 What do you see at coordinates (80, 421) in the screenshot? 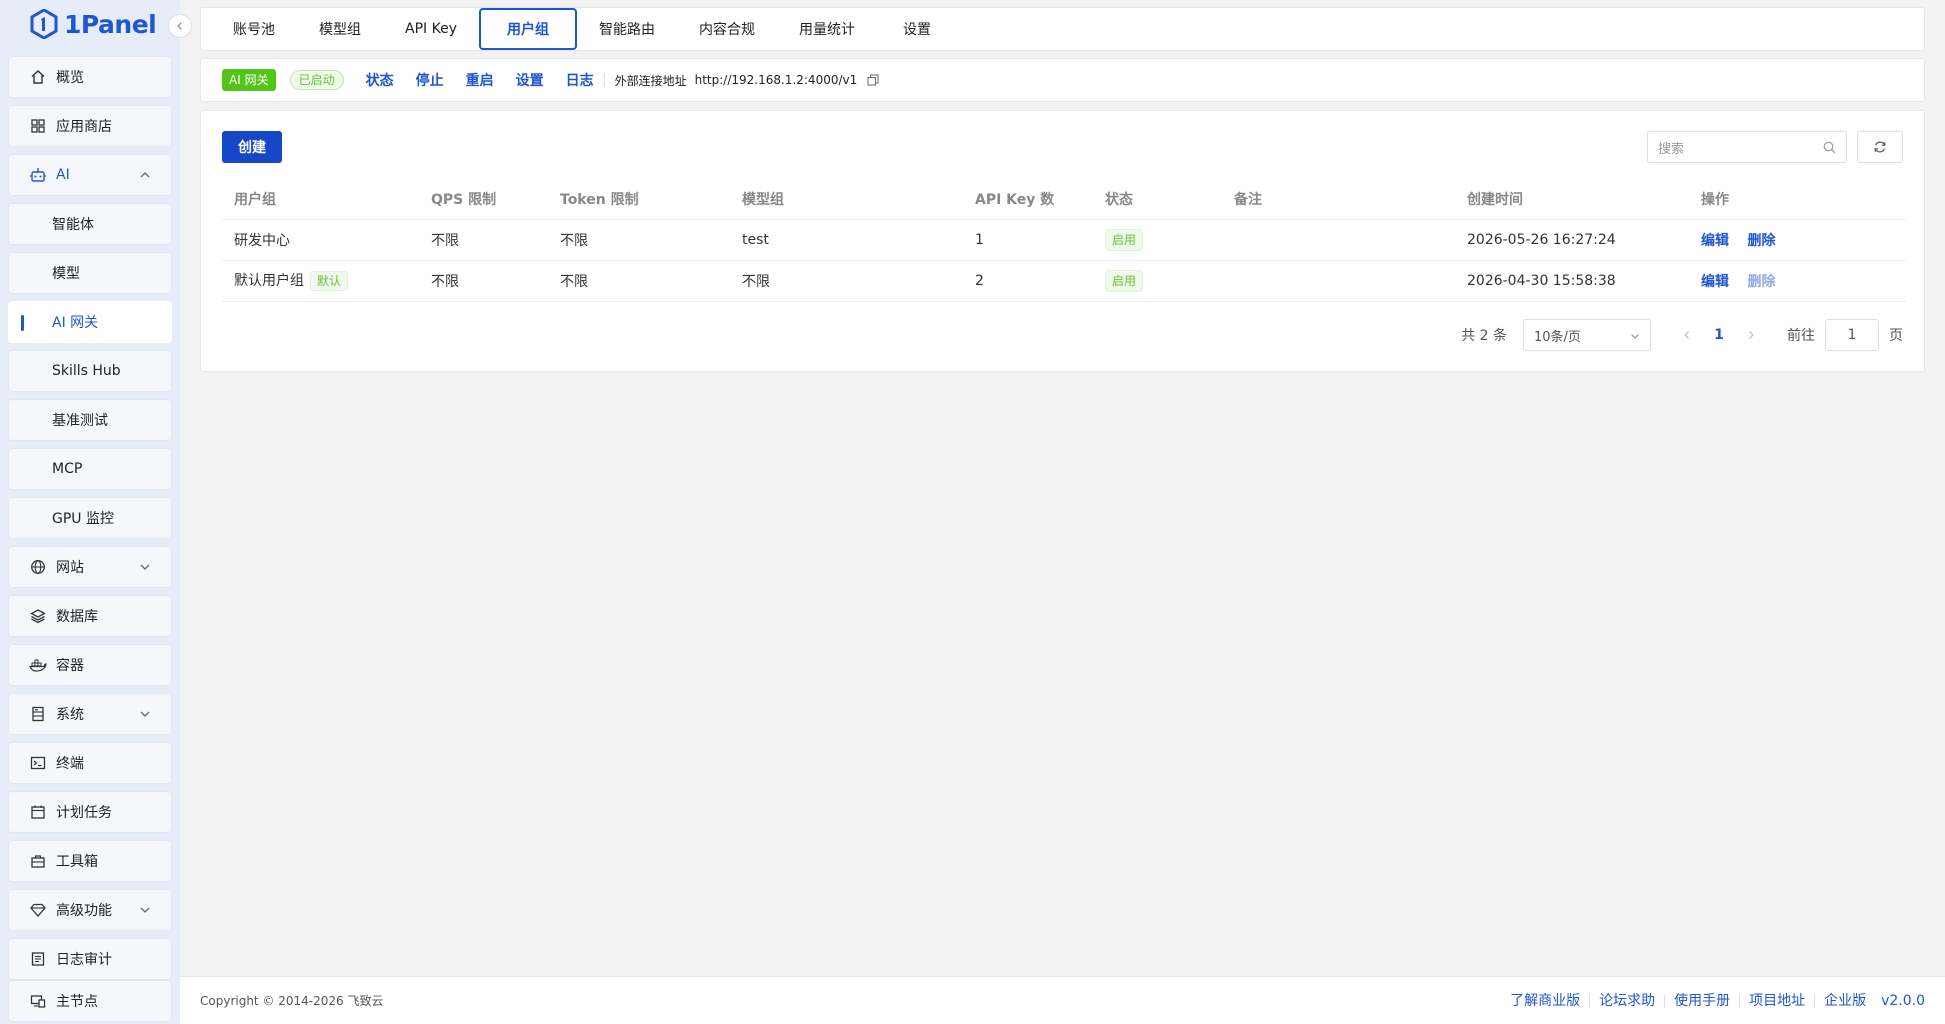
I see `sidebar-item-label: 基准测试` at bounding box center [80, 421].